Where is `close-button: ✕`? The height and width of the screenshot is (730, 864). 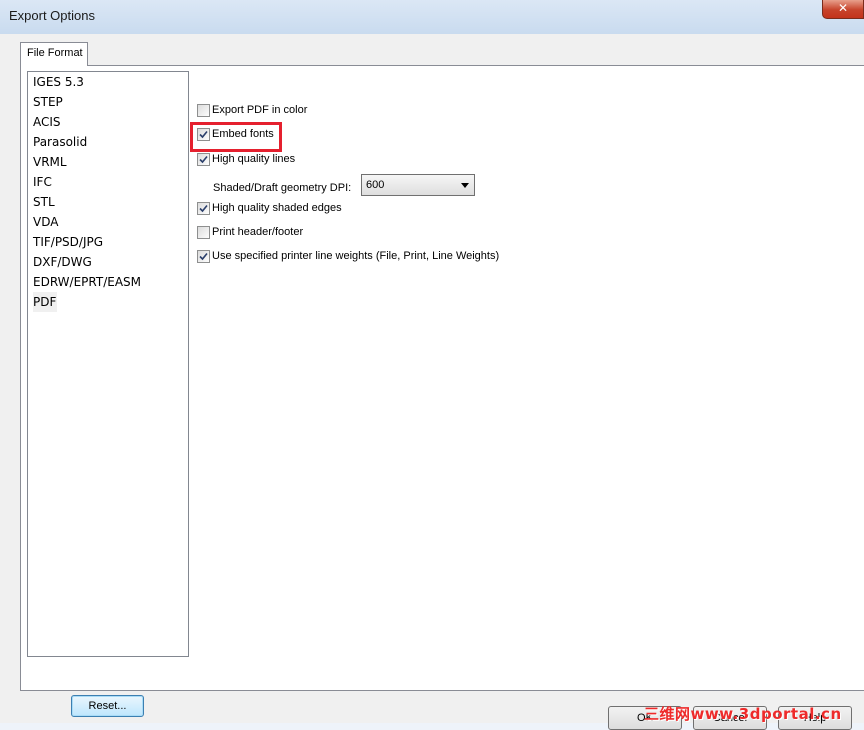 close-button: ✕ is located at coordinates (843, 9).